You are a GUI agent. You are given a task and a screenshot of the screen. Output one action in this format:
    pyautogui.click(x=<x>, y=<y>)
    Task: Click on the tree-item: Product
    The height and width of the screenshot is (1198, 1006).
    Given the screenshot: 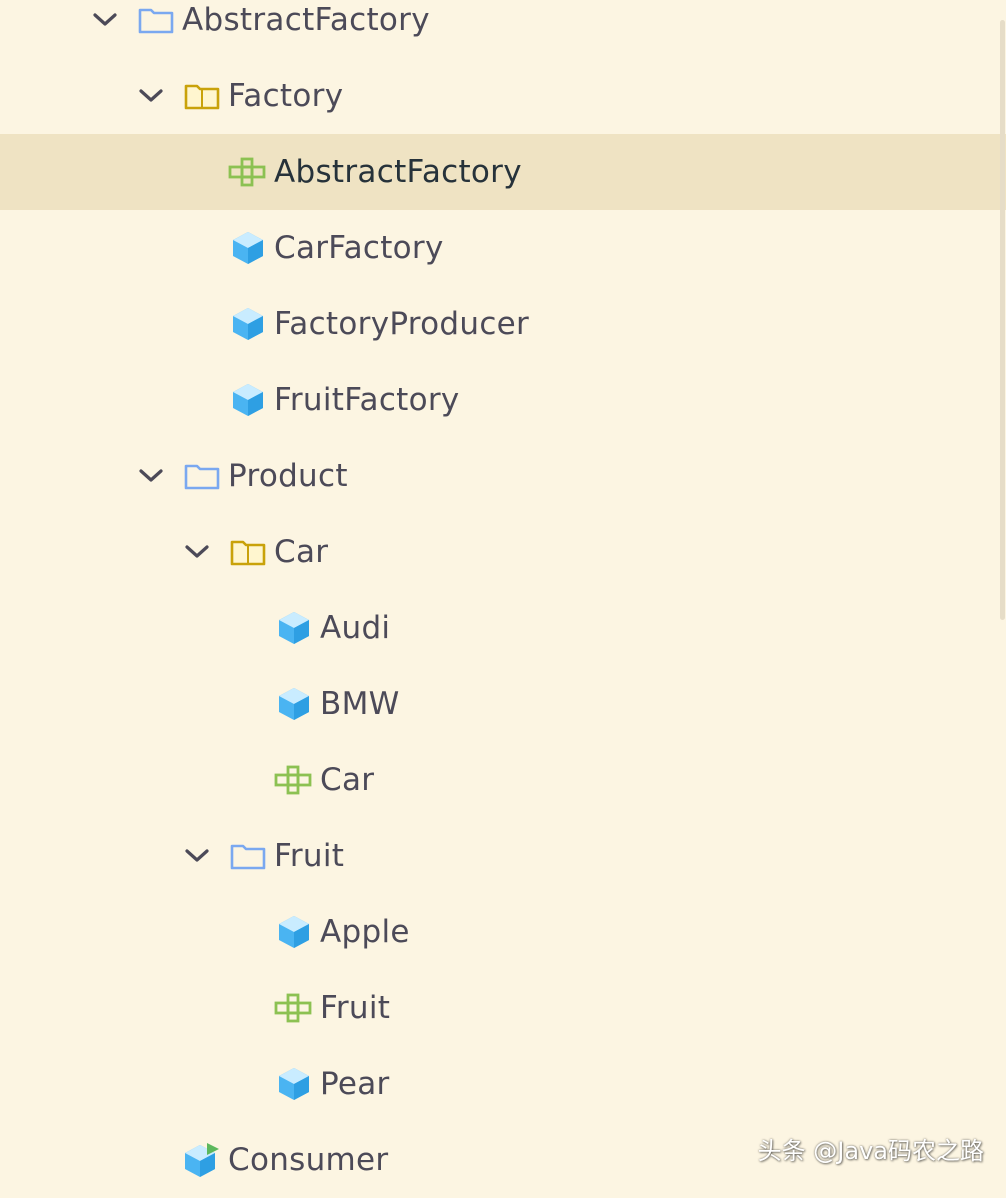 What is the action you would take?
    pyautogui.click(x=503, y=476)
    